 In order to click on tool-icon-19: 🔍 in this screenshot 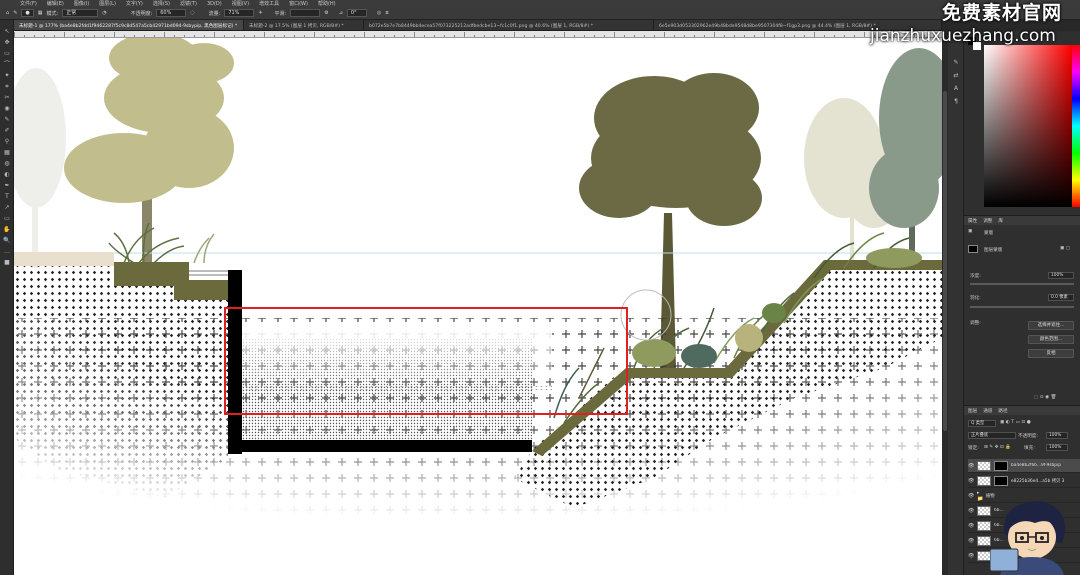, I will do `click(7, 241)`.